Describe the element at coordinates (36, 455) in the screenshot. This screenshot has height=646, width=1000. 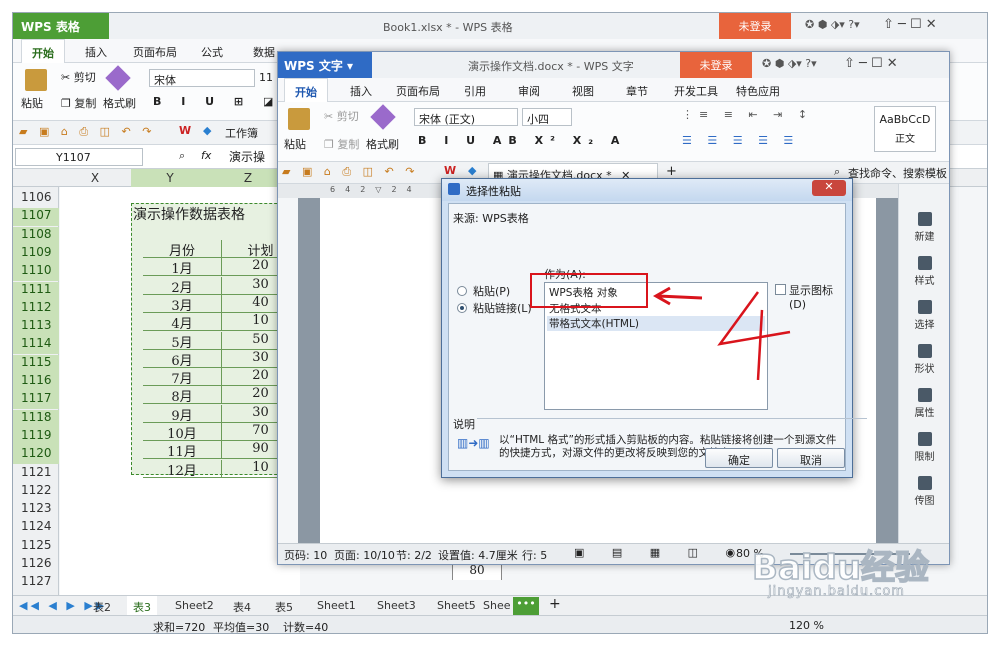
I see `row-header: 1120` at that location.